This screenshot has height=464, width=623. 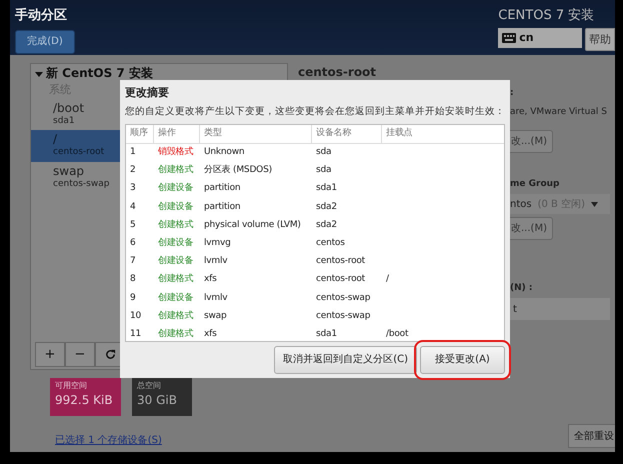 I want to click on cancel-button: 取消并返回到自定义分区(C), so click(x=345, y=360).